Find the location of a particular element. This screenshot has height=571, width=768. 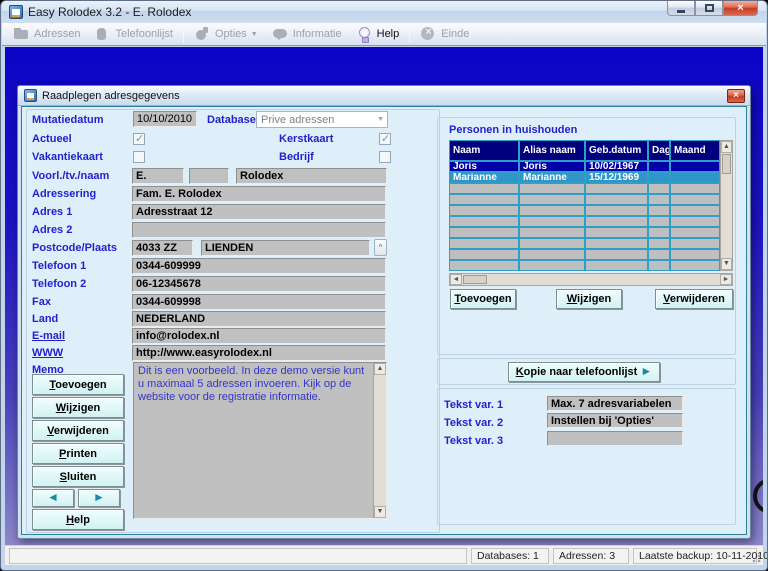

telefoon2-label: Telefoon 2 is located at coordinates (59, 284).